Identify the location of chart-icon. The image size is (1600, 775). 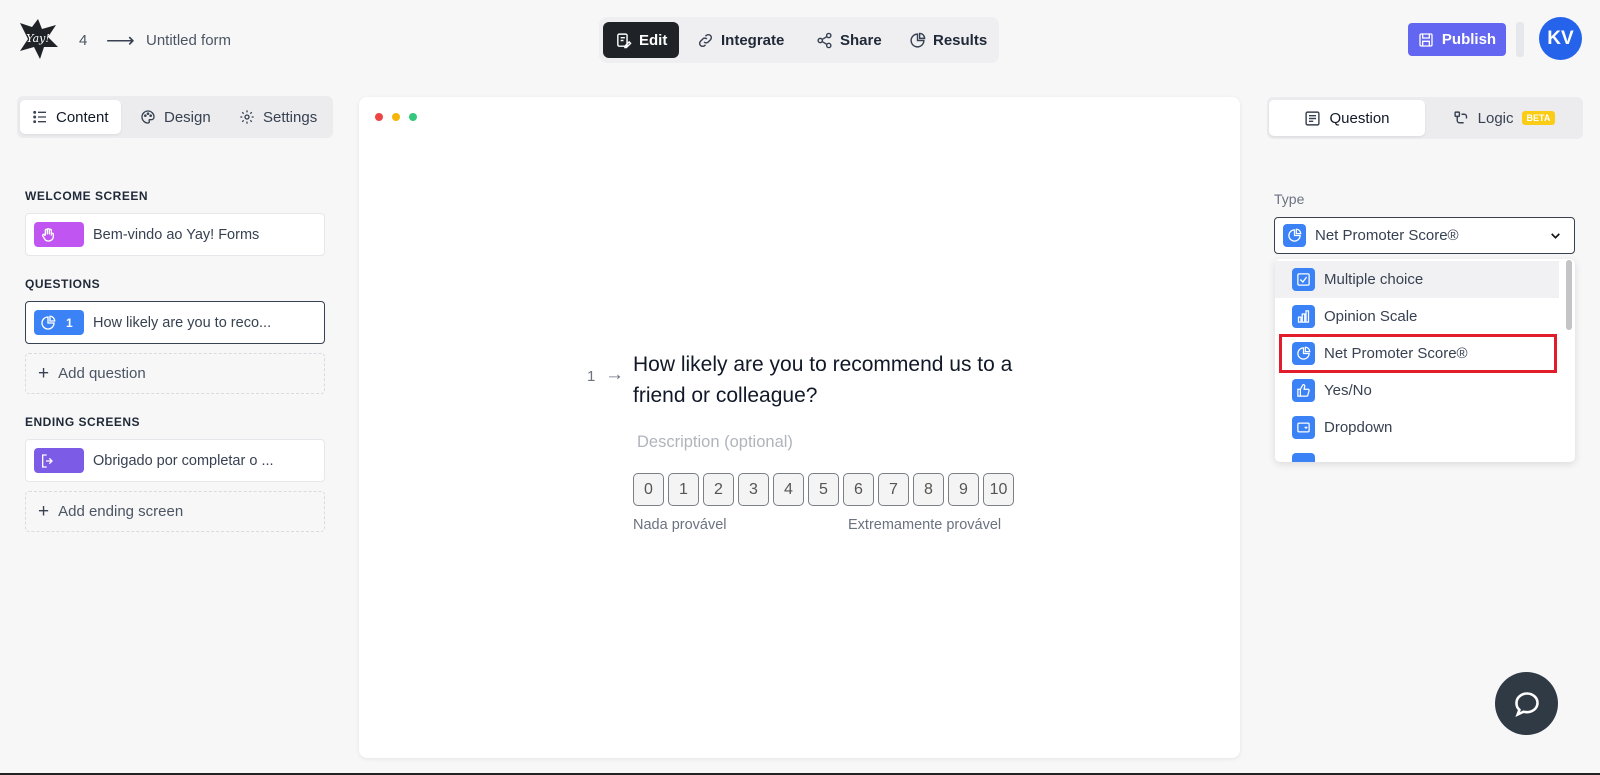
(918, 40).